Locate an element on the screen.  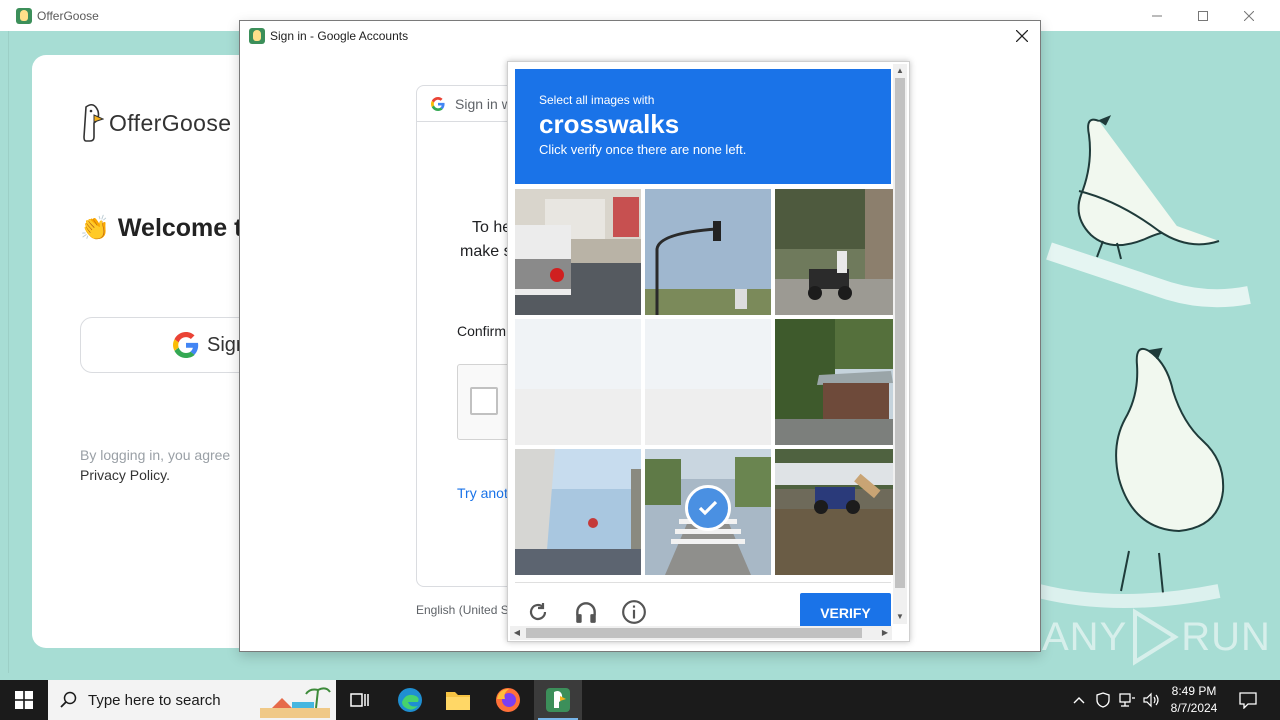
start-button is located at coordinates (24, 700).